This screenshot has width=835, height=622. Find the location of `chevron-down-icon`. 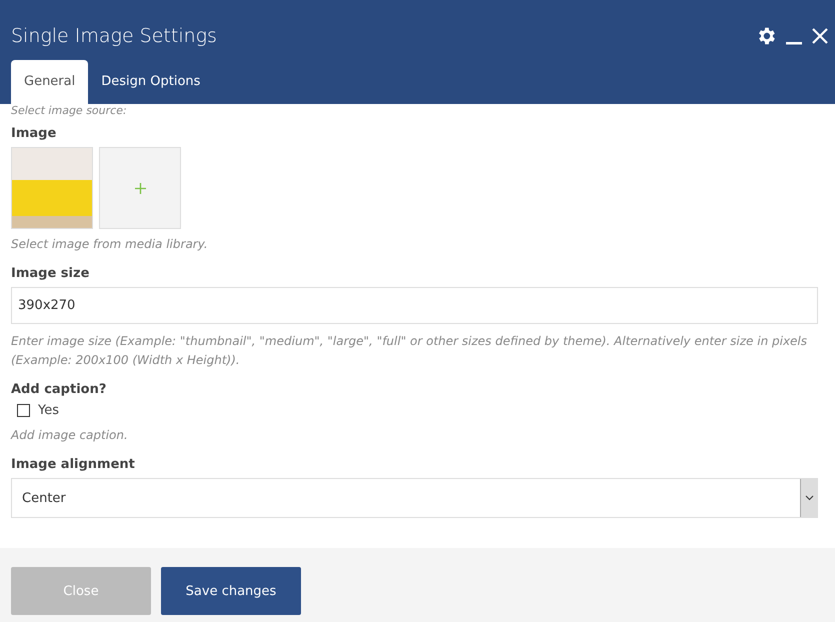

chevron-down-icon is located at coordinates (808, 498).